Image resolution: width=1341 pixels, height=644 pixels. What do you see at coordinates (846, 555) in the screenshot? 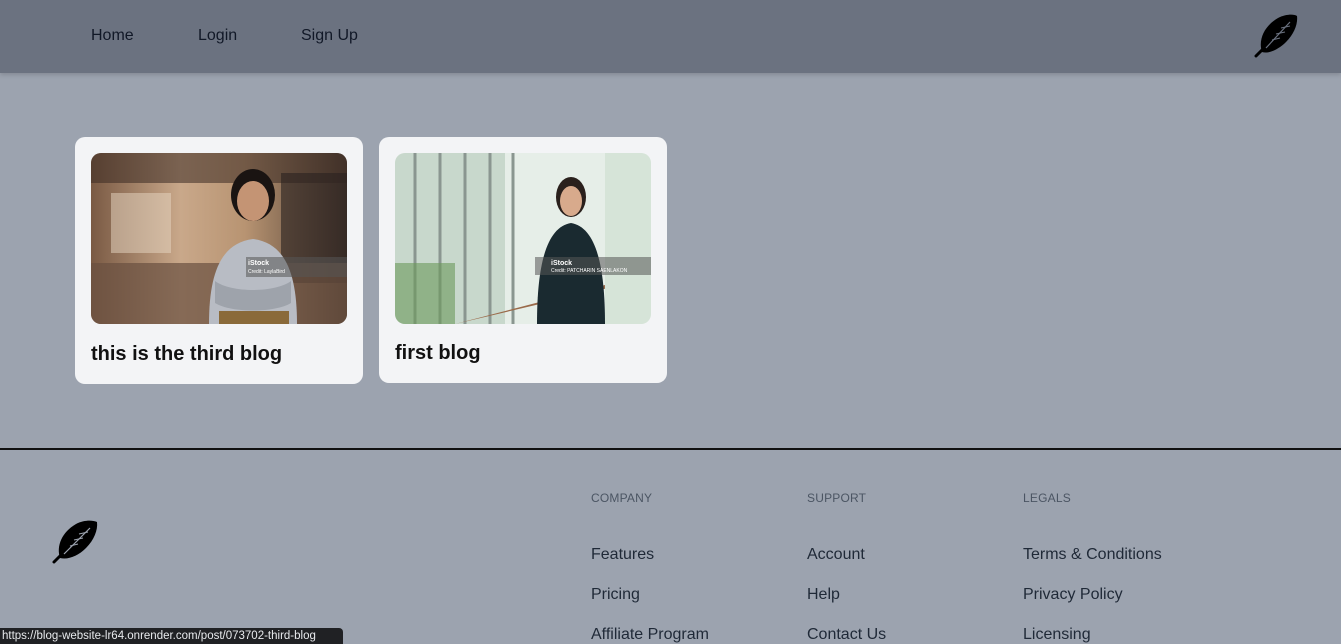
I see `footer-link-account: Account` at bounding box center [846, 555].